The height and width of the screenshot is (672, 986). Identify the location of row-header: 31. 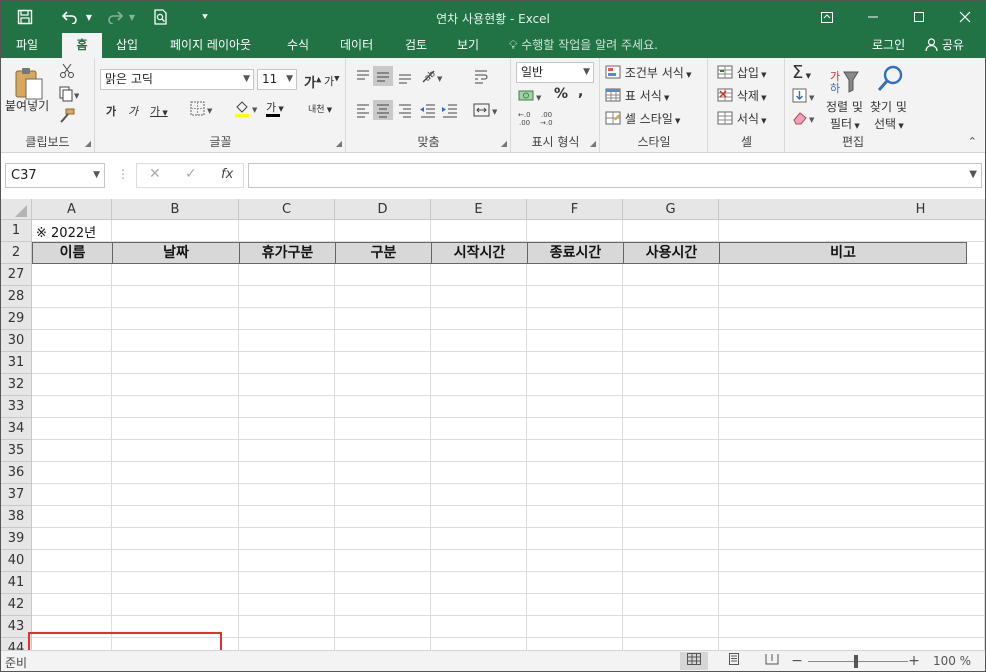
(16, 363).